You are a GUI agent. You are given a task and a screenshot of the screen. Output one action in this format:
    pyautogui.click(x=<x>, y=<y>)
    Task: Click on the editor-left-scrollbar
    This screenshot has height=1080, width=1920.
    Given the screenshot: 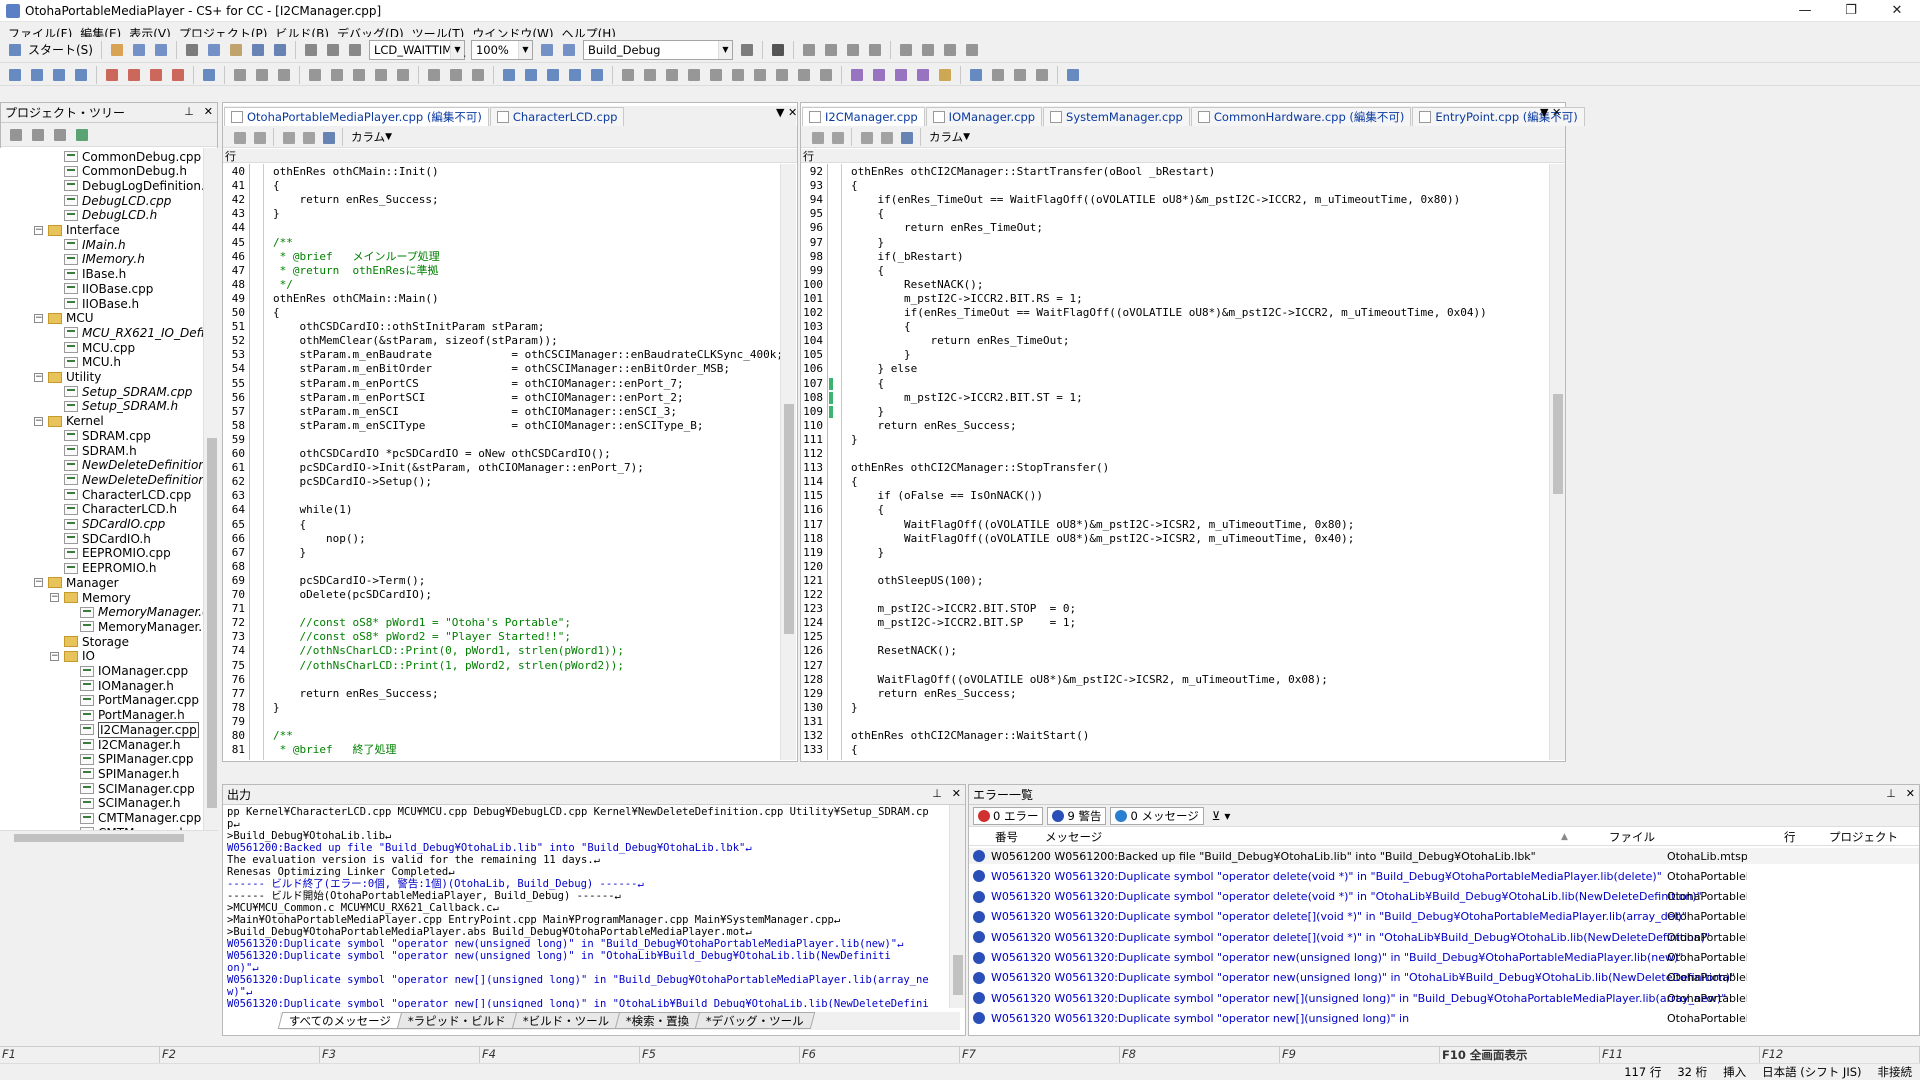 What is the action you would take?
    pyautogui.click(x=788, y=462)
    